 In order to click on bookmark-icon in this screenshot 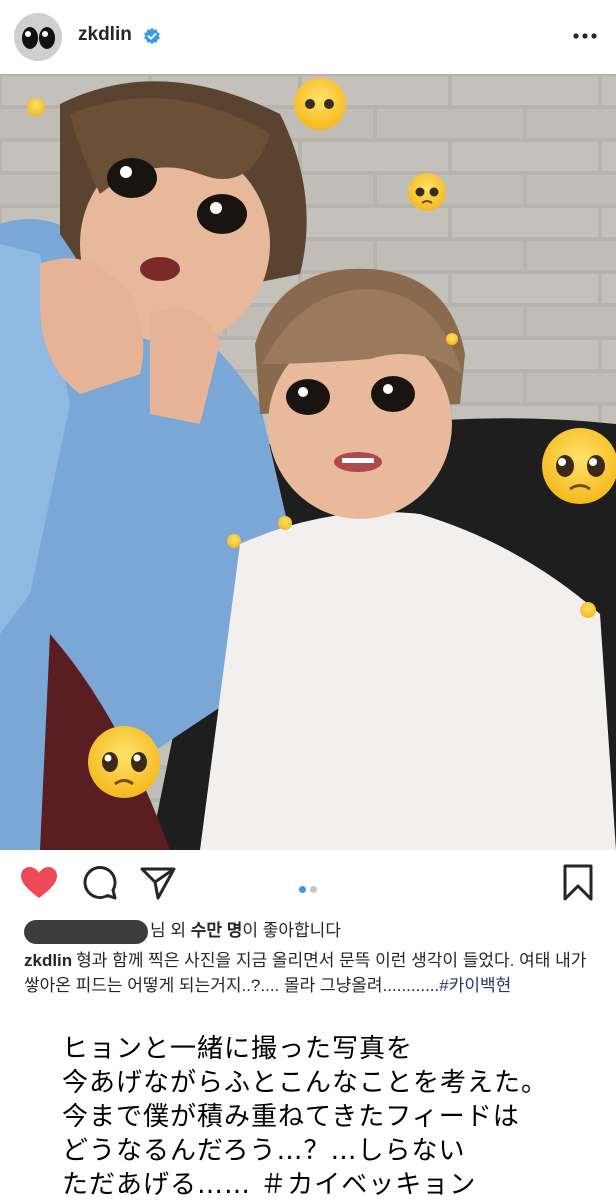, I will do `click(578, 883)`.